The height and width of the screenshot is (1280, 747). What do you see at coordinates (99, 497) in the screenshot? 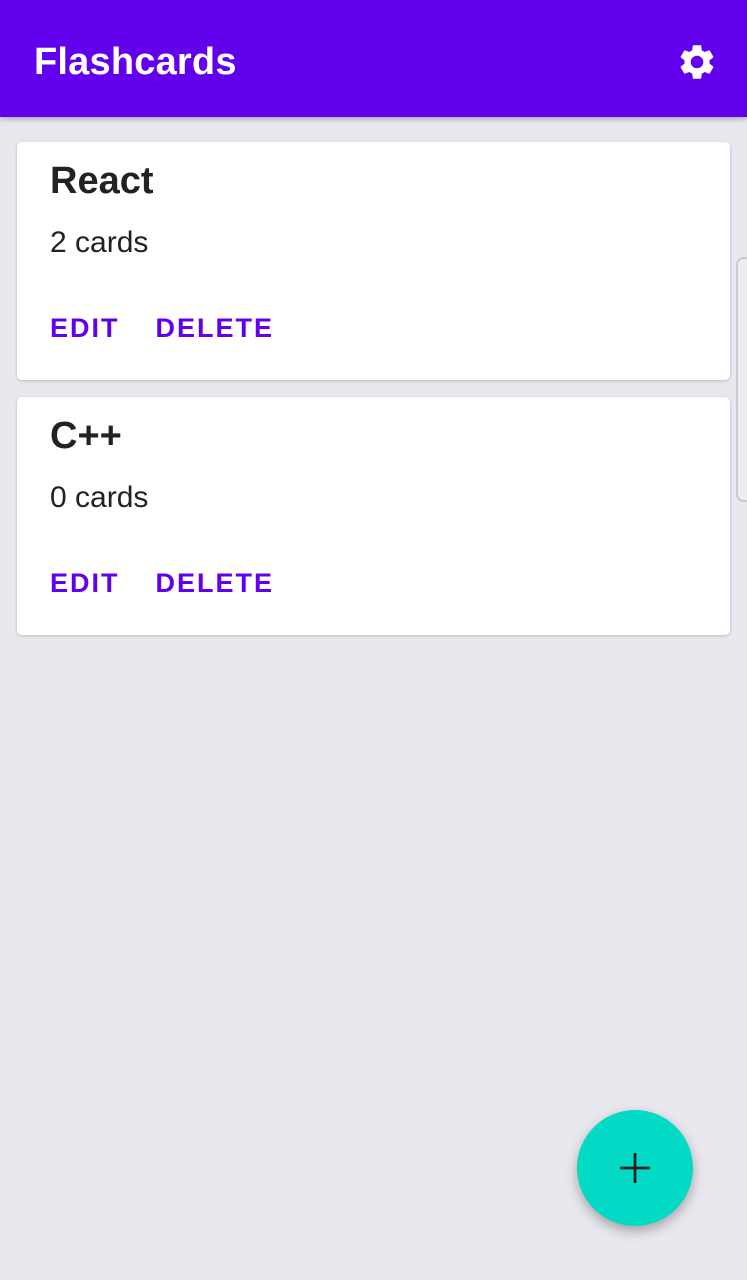
I see `deck-card-count: 0 cards` at bounding box center [99, 497].